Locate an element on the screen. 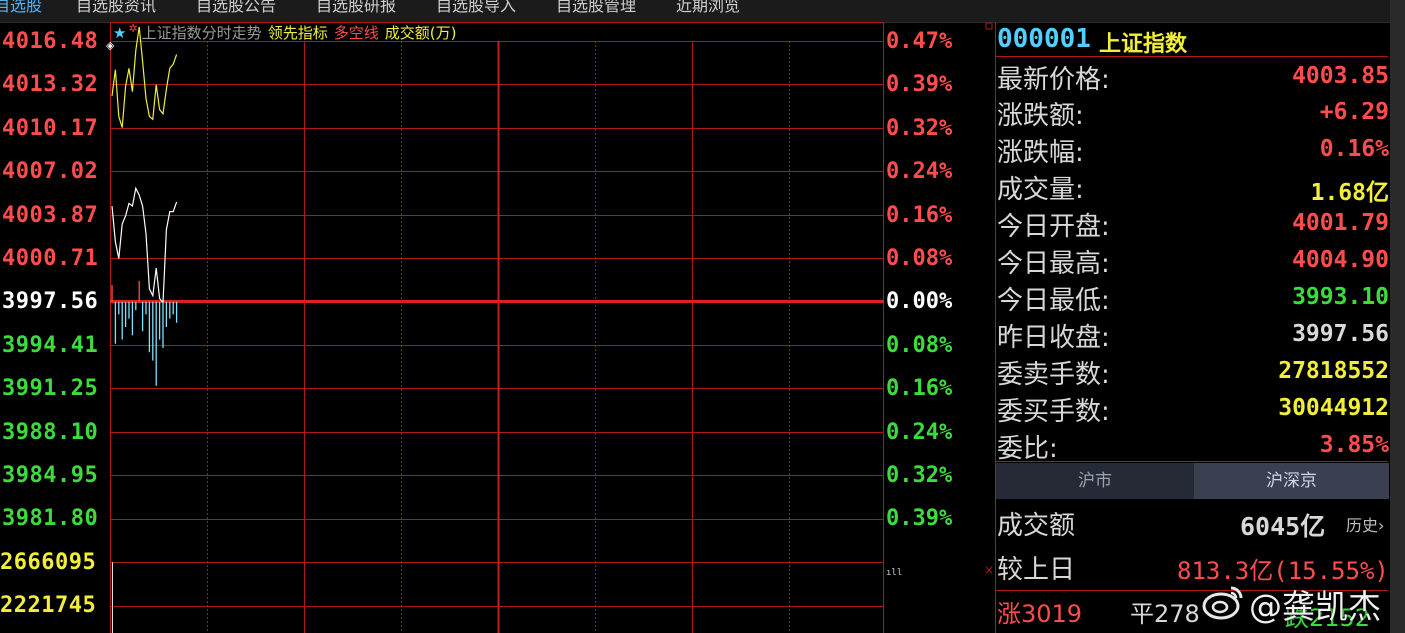 This screenshot has height=633, width=1405. pct-label-baseline: 0.00% is located at coordinates (919, 301).